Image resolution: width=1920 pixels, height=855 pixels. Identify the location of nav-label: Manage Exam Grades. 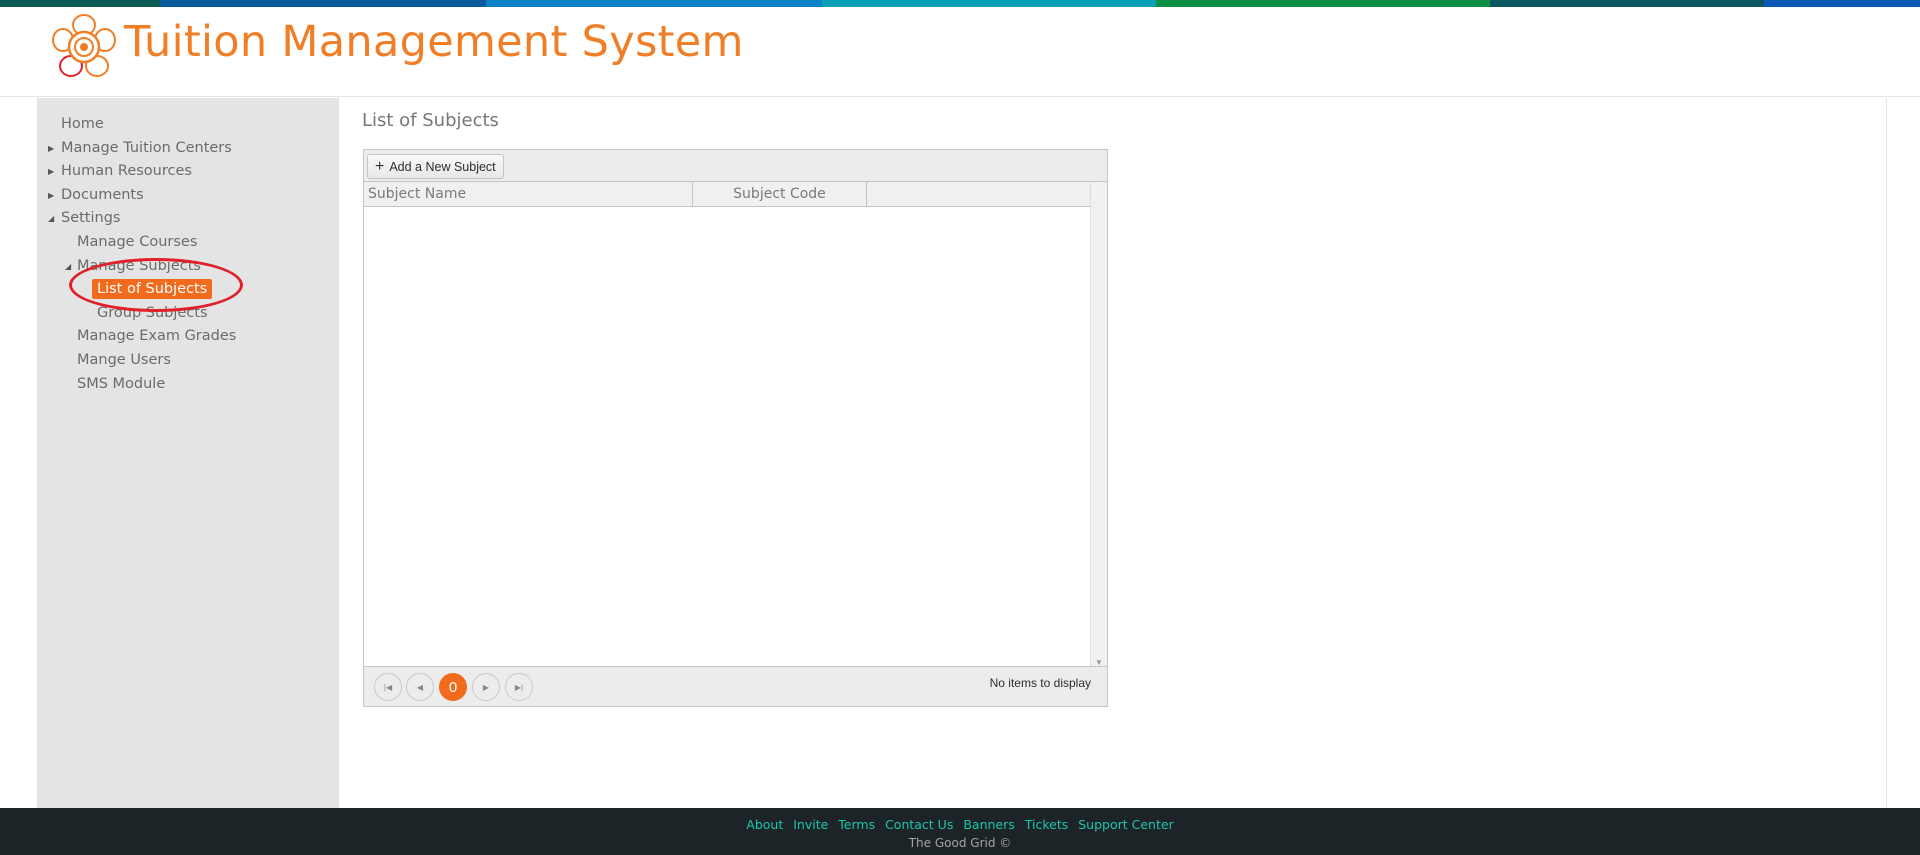
(157, 336).